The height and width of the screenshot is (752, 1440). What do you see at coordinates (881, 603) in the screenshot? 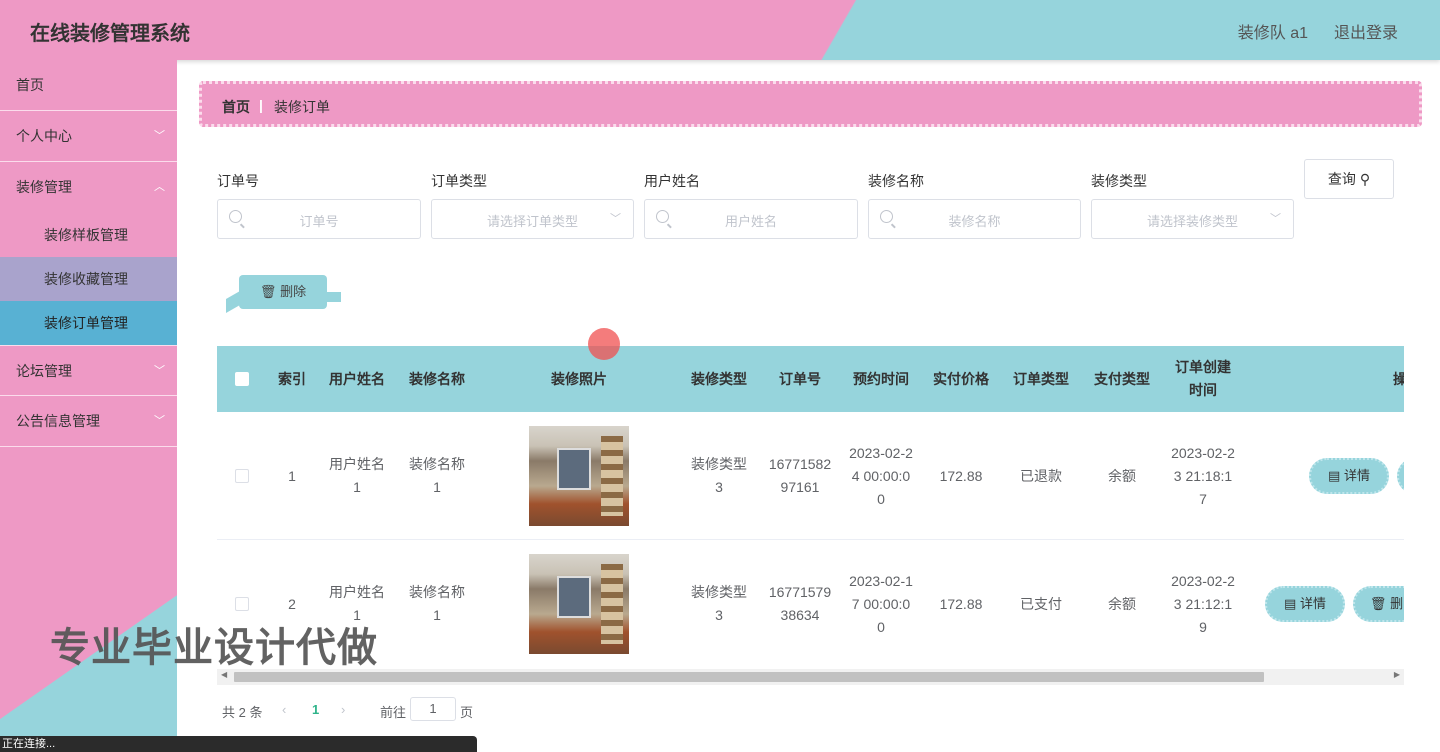
I see `cell-appointment: 2023-02-17 00:00:00` at bounding box center [881, 603].